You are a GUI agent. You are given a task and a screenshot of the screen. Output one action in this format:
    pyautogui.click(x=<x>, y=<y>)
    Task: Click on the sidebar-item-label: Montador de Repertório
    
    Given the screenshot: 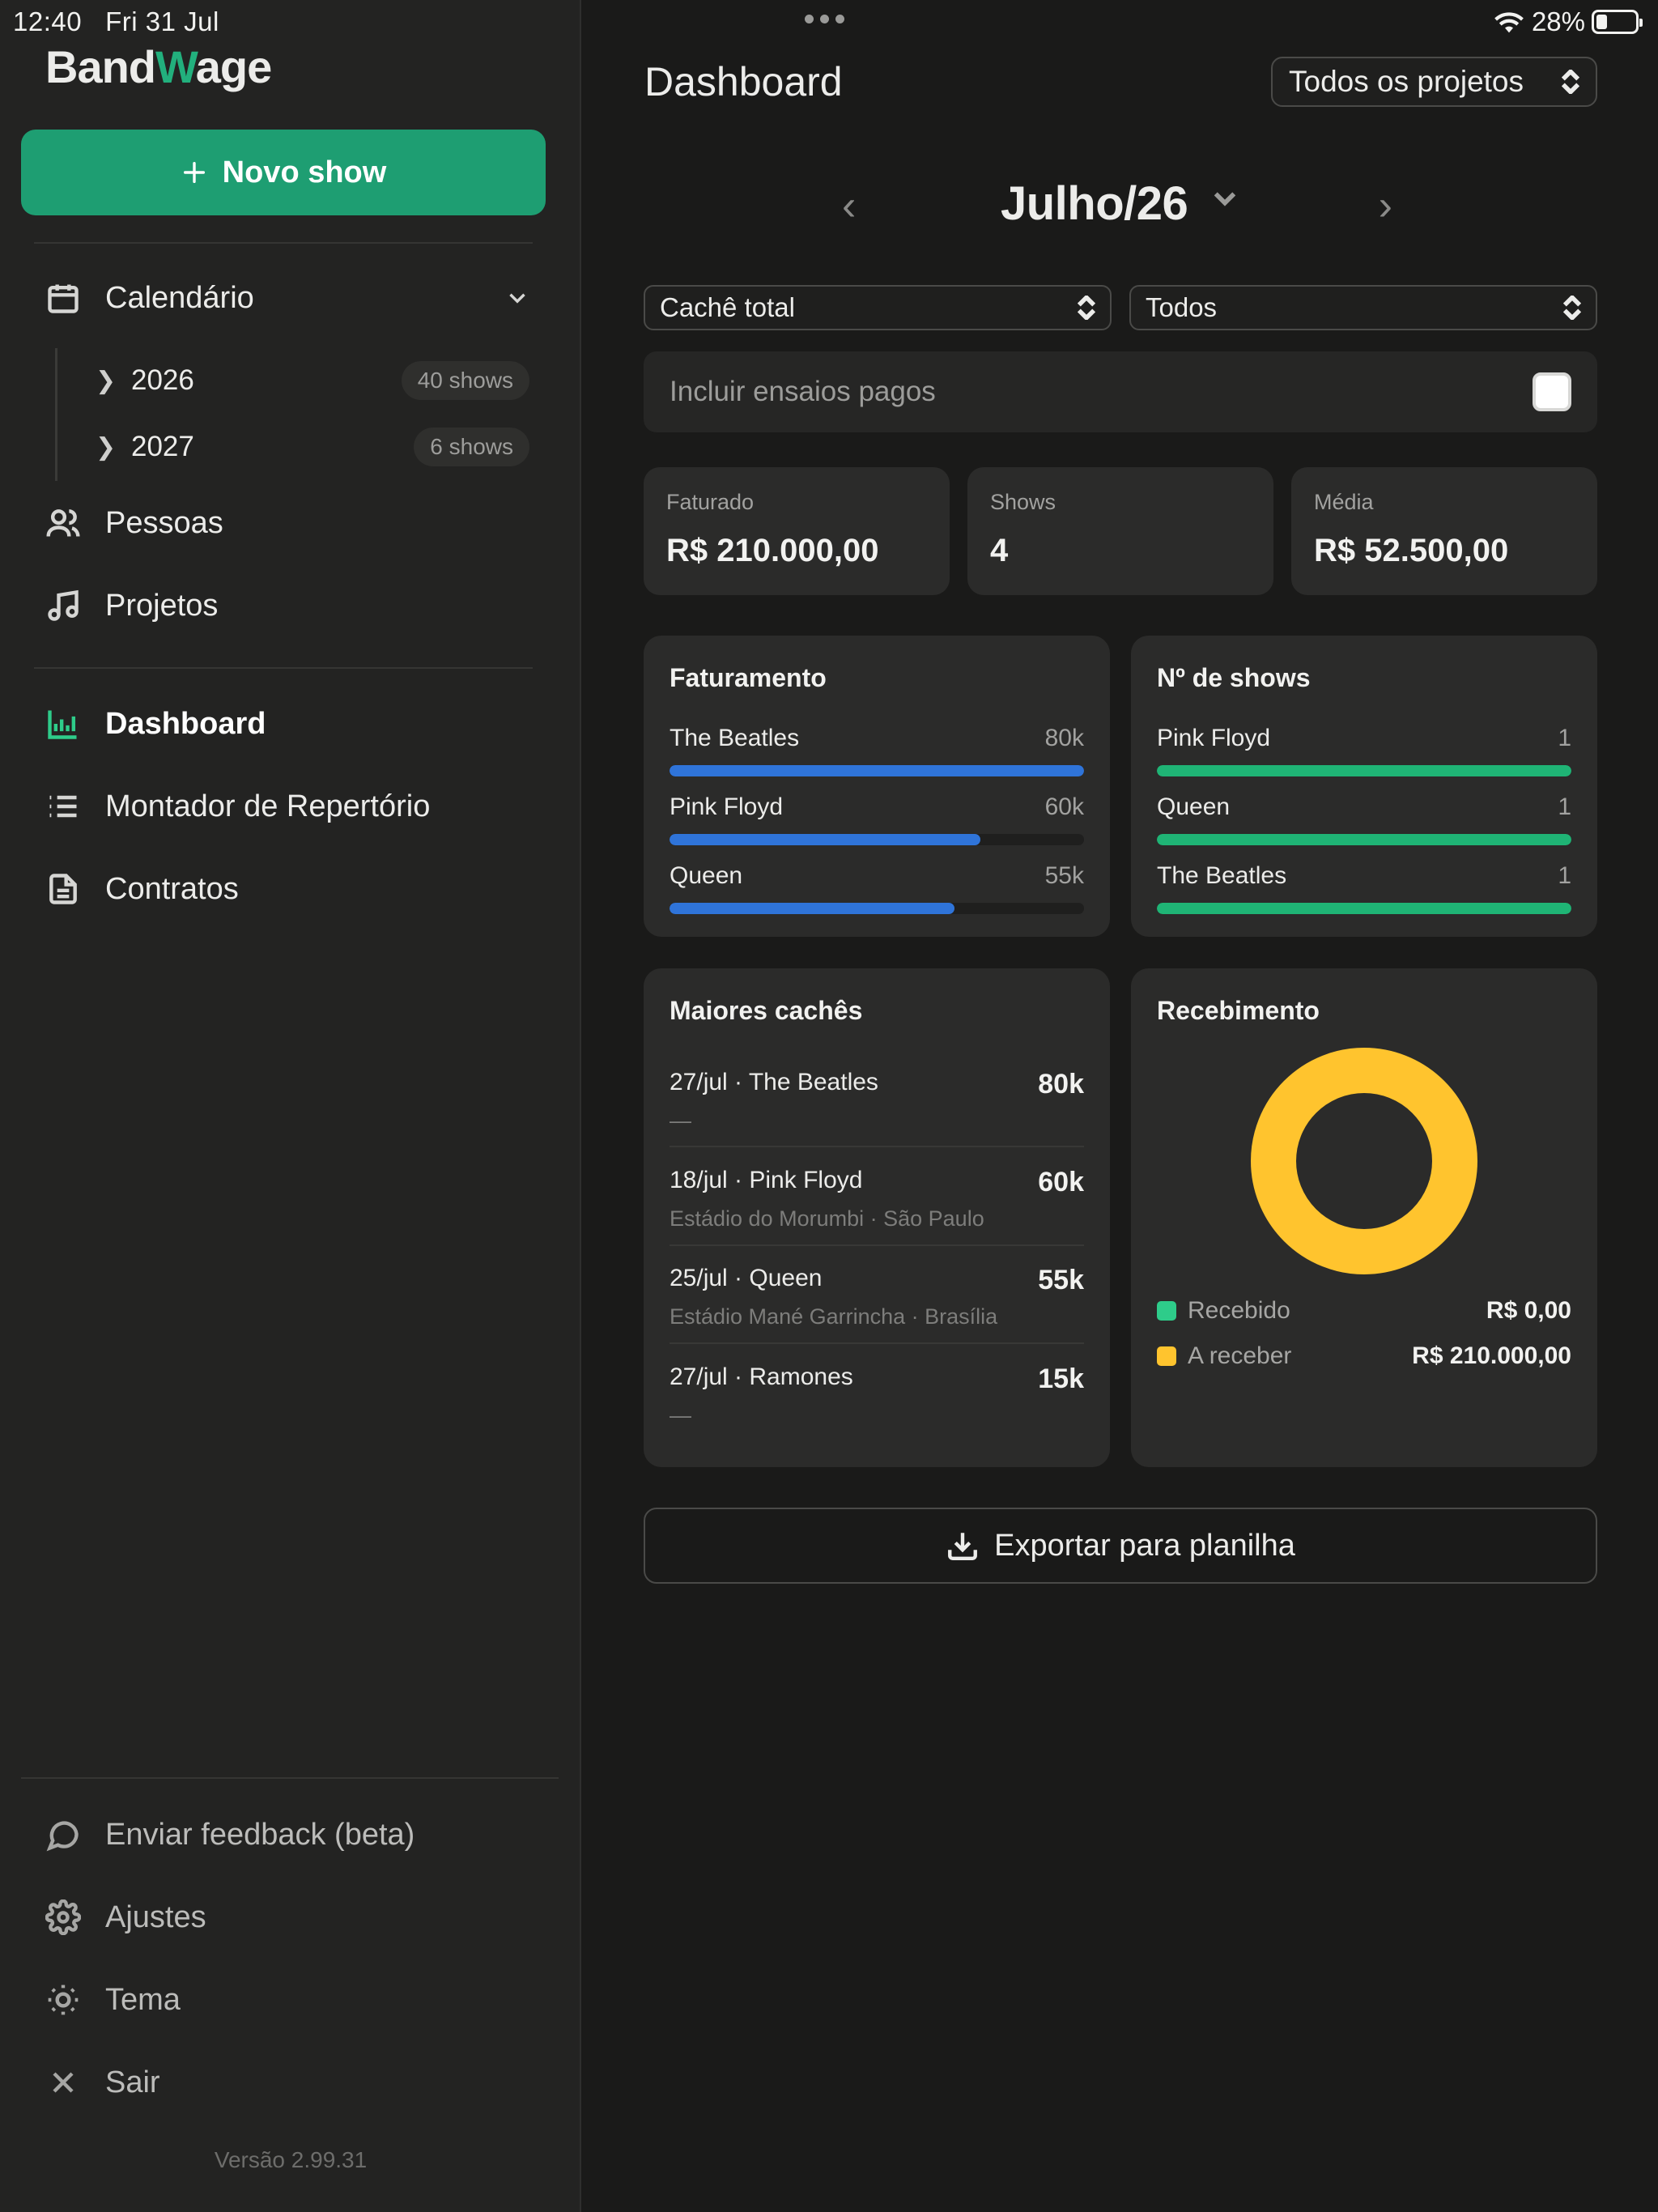 What is the action you would take?
    pyautogui.click(x=268, y=806)
    